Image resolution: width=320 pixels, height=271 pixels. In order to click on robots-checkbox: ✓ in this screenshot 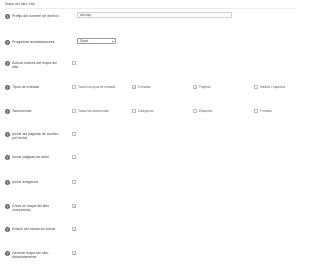, I will do `click(74, 228)`.